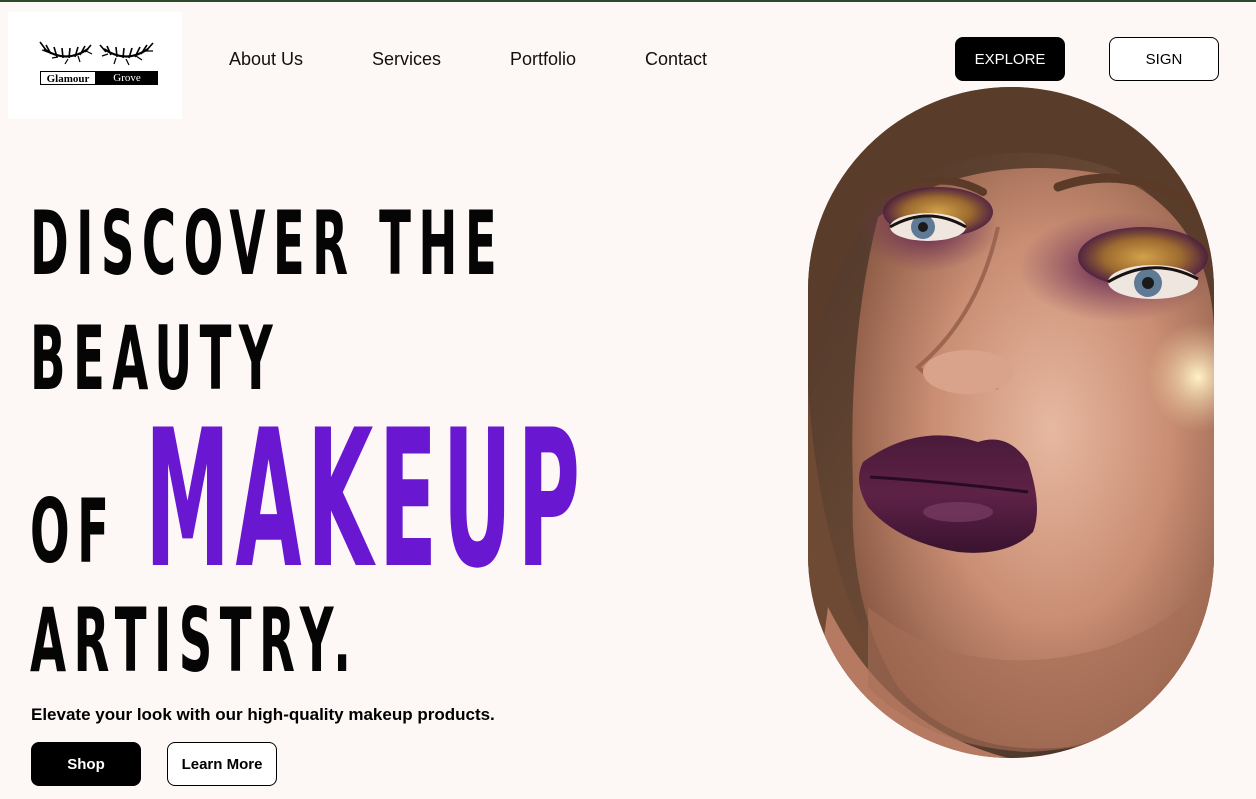  Describe the element at coordinates (676, 59) in the screenshot. I see `nav-link-contact: Contact` at that location.